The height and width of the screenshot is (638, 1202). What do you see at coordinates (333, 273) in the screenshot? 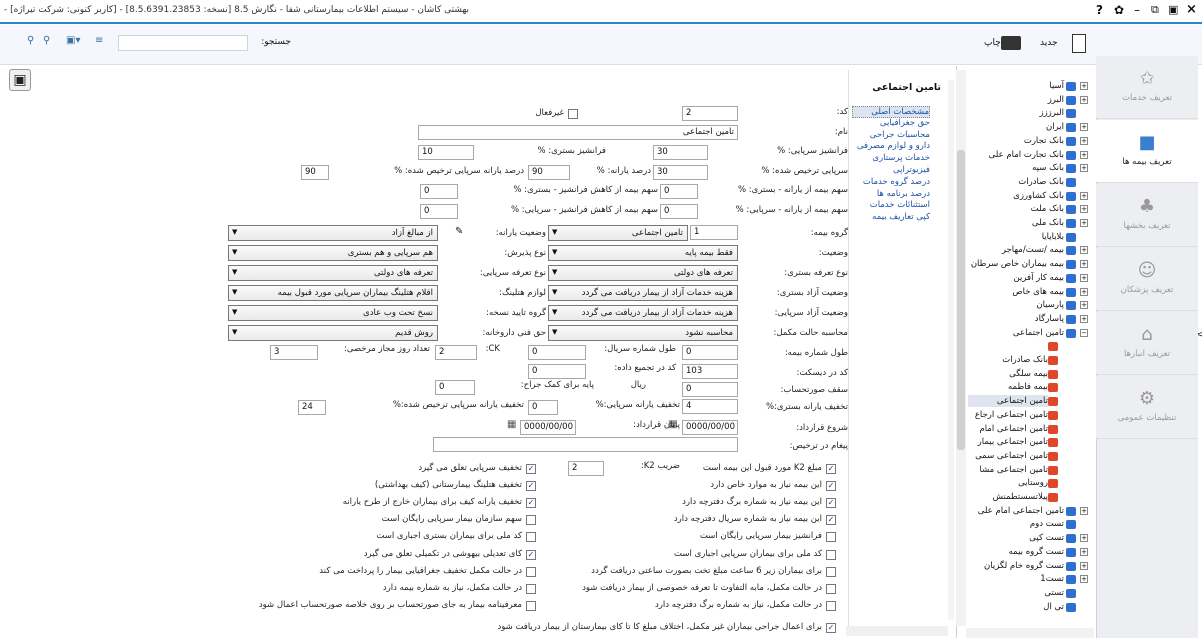
I see `select-tariff_outpat: تعرفه های دولتی` at bounding box center [333, 273].